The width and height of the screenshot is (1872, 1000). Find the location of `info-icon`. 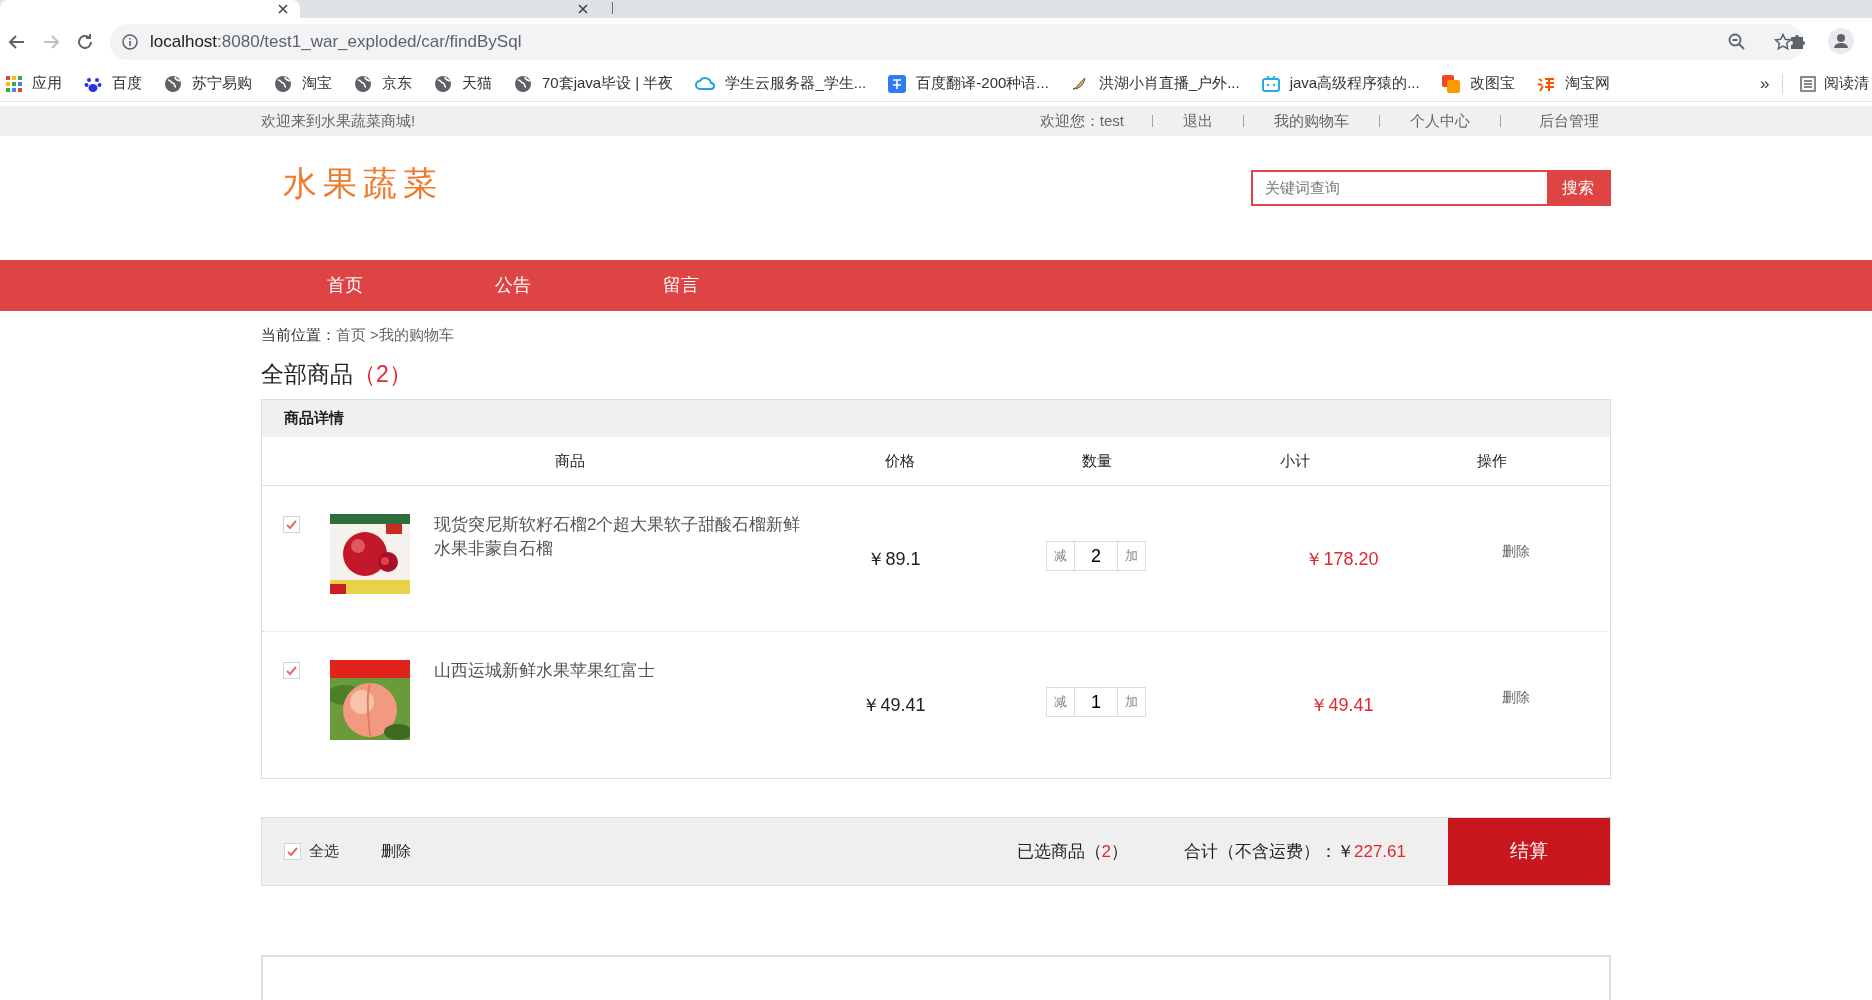

info-icon is located at coordinates (130, 42).